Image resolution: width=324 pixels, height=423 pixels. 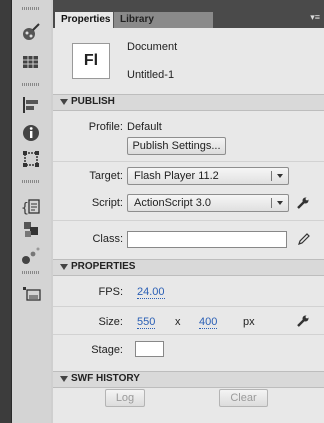 What do you see at coordinates (151, 292) in the screenshot?
I see `fps-value: 24.00` at bounding box center [151, 292].